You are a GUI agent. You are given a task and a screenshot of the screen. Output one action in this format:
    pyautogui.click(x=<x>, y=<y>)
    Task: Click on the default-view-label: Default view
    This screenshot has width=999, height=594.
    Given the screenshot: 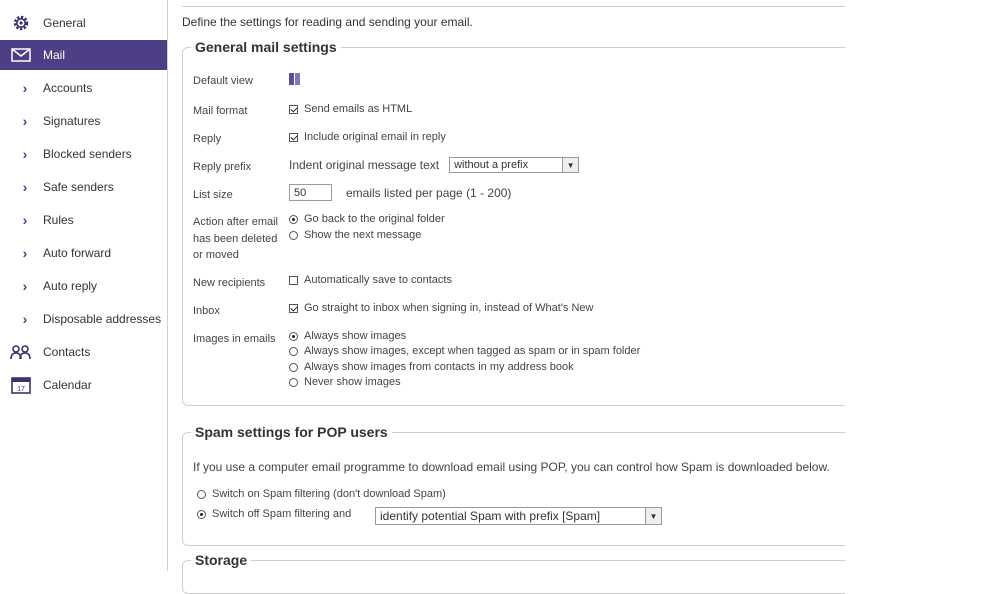 What is the action you would take?
    pyautogui.click(x=223, y=81)
    